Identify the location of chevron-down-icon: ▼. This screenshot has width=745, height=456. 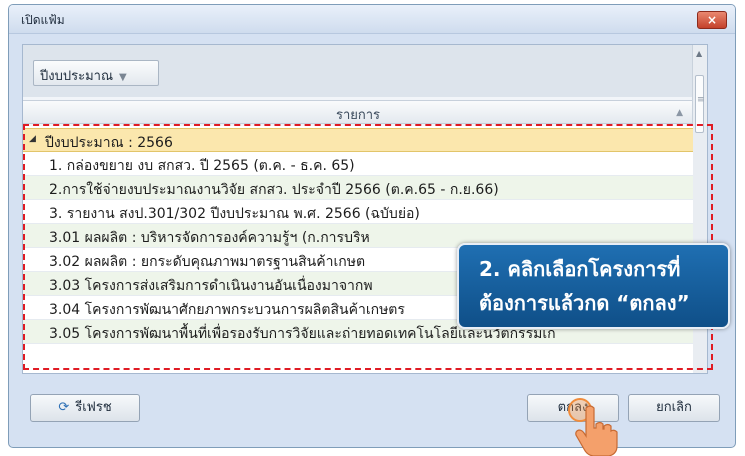
(123, 77).